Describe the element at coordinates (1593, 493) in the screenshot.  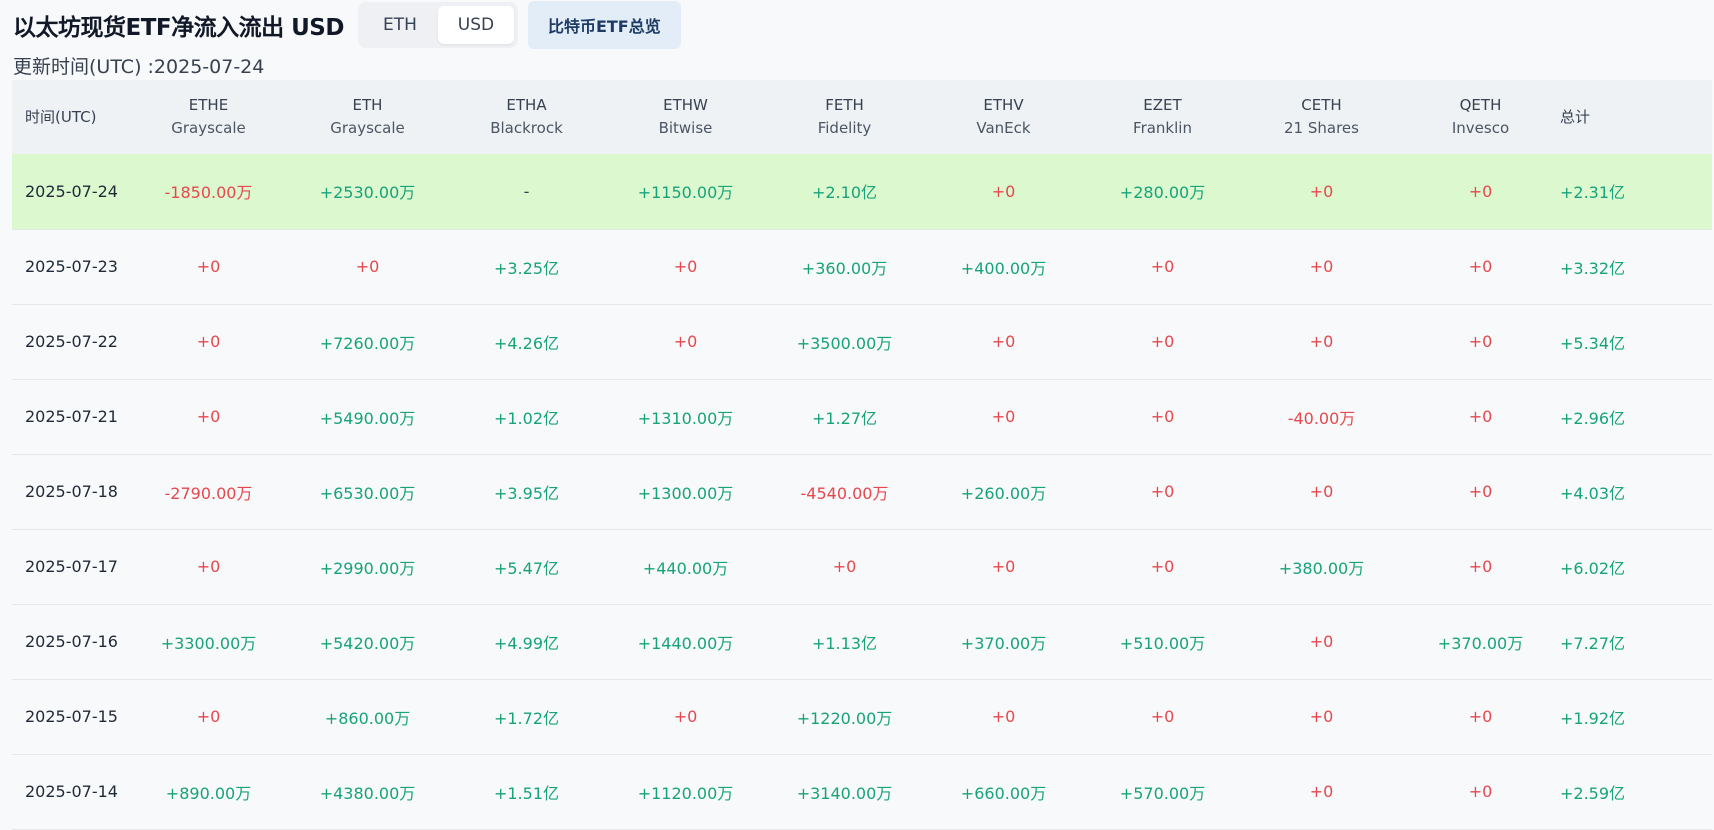
I see `row-total: +4.03亿` at that location.